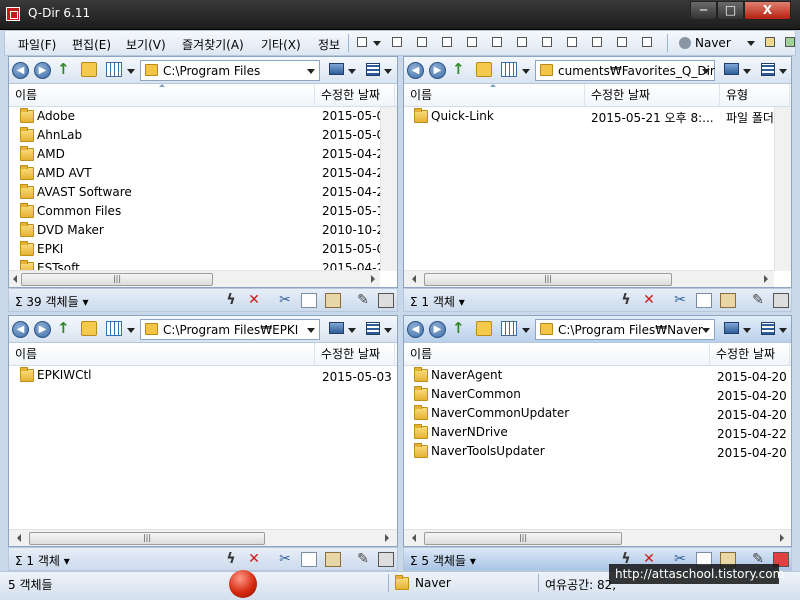  What do you see at coordinates (713, 43) in the screenshot?
I see `favorite-naver-label: Naver` at bounding box center [713, 43].